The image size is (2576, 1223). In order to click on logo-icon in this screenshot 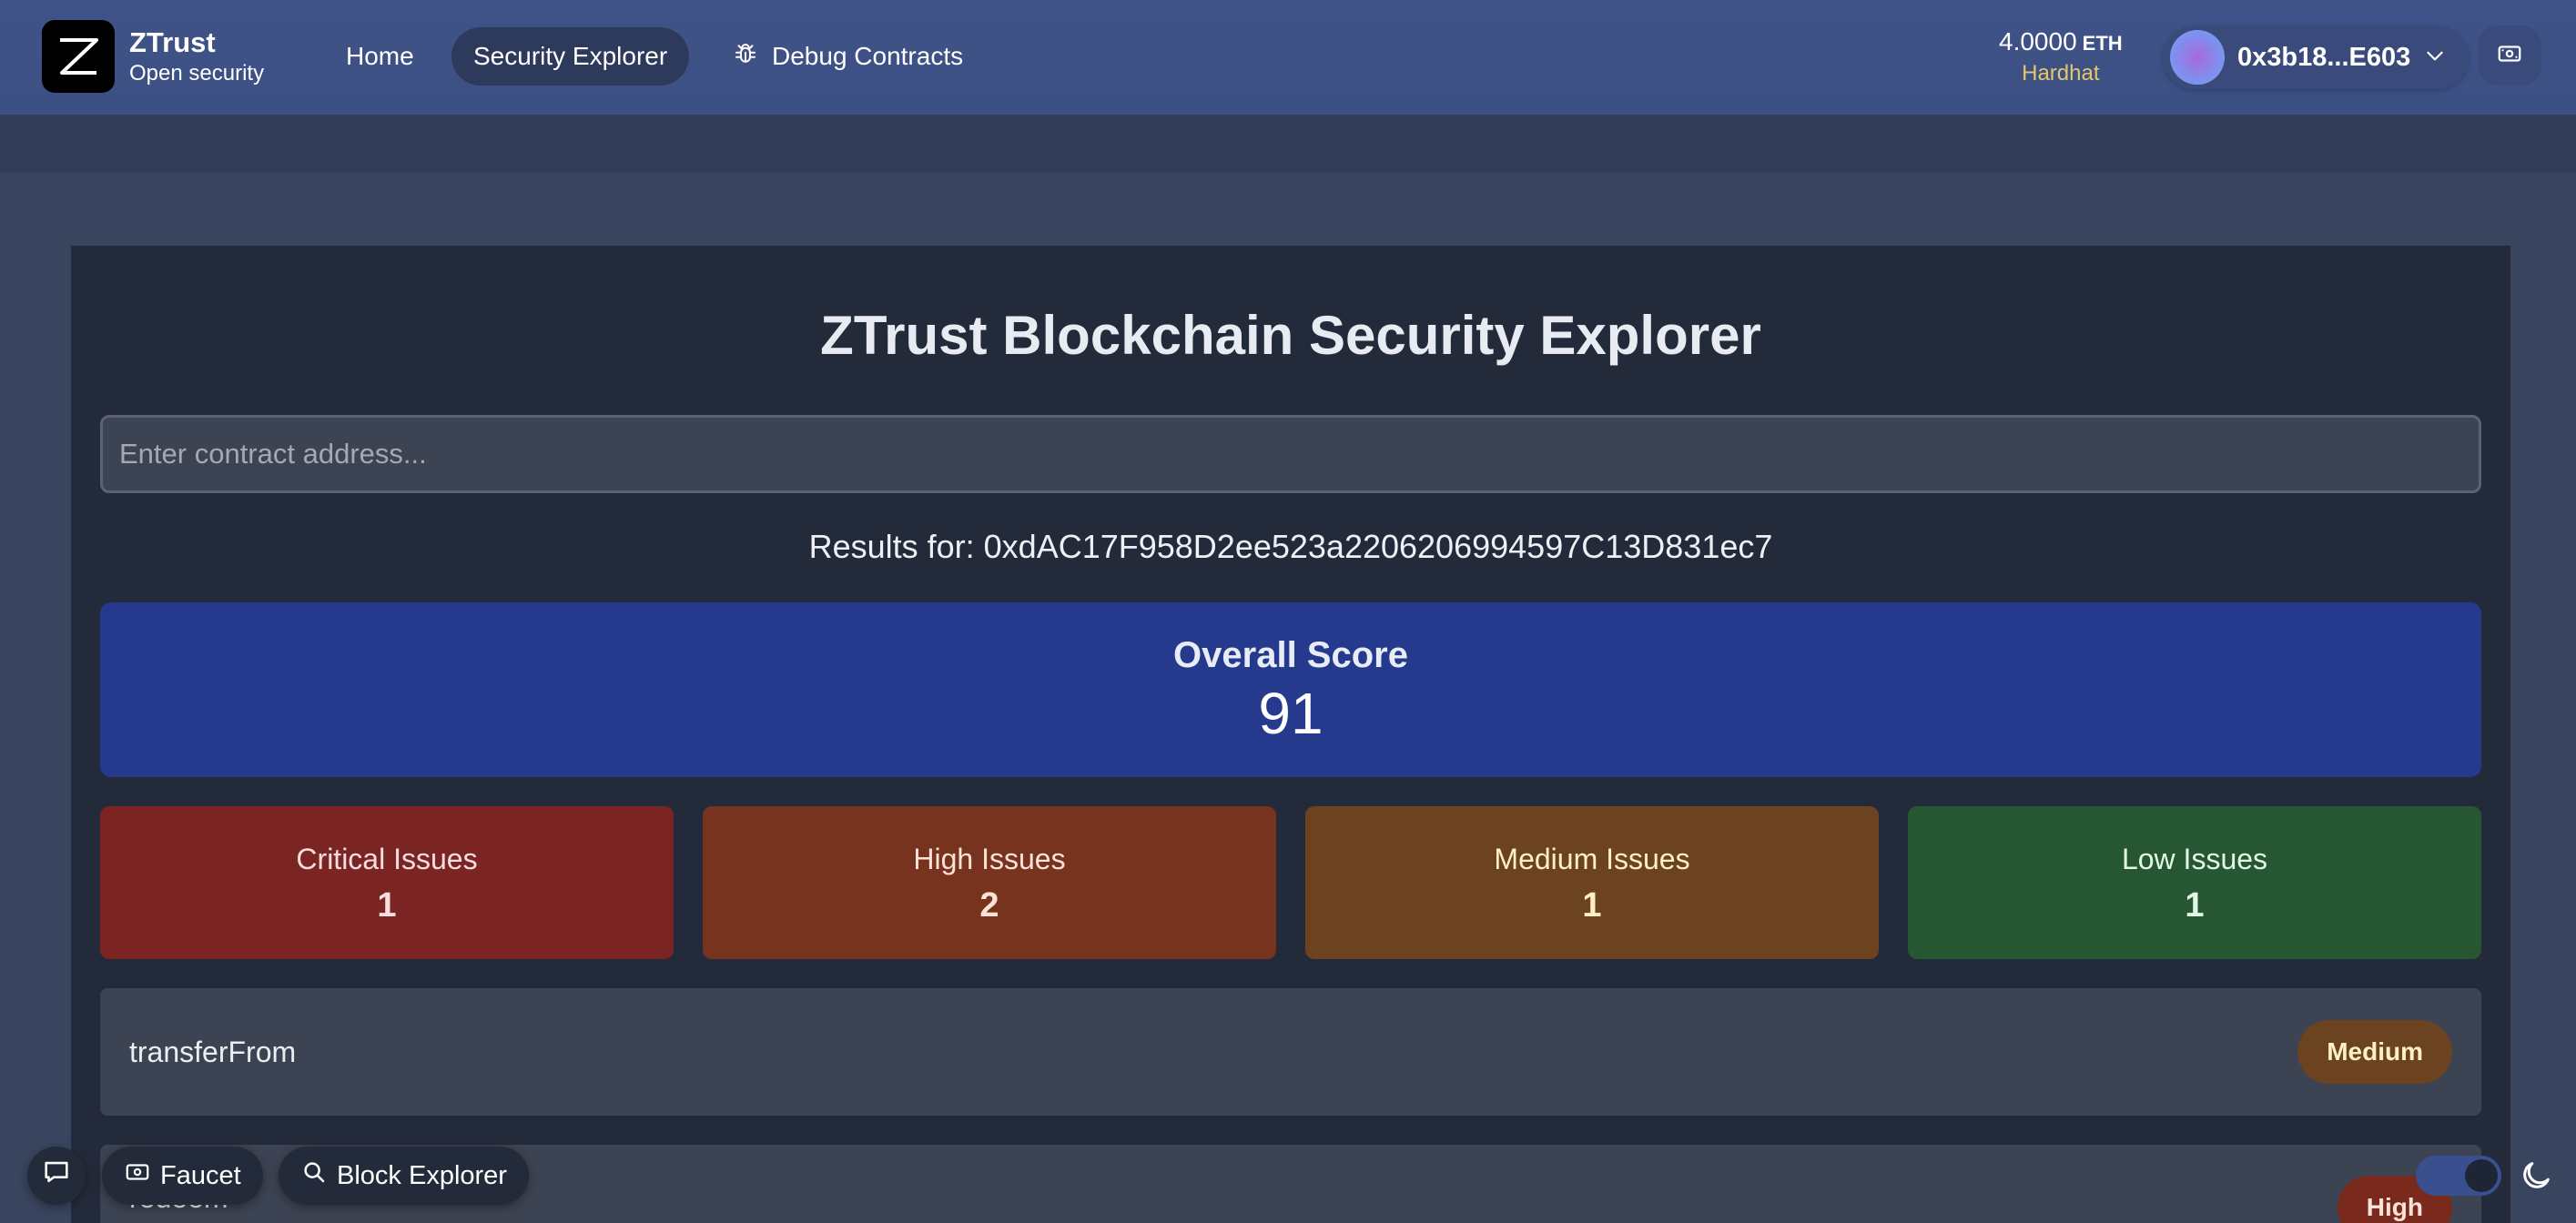, I will do `click(78, 56)`.